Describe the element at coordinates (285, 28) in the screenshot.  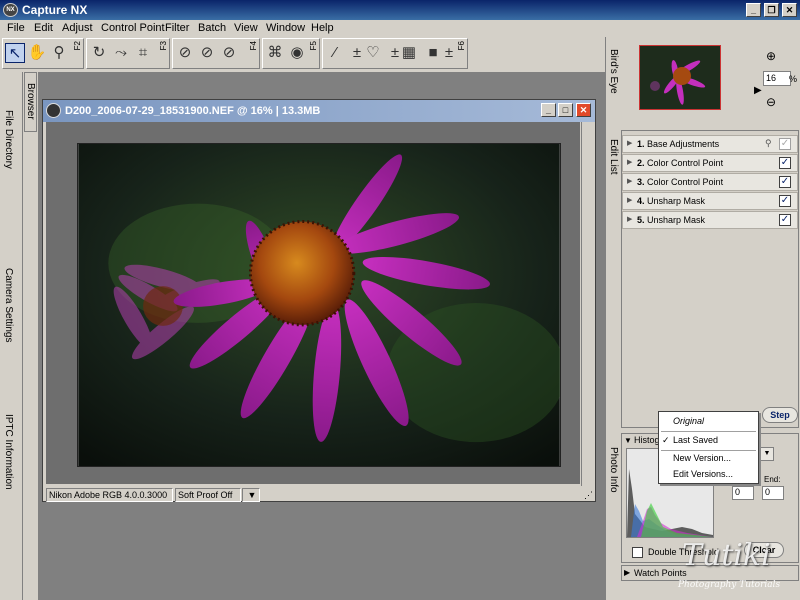
I see `menu-window: Window` at that location.